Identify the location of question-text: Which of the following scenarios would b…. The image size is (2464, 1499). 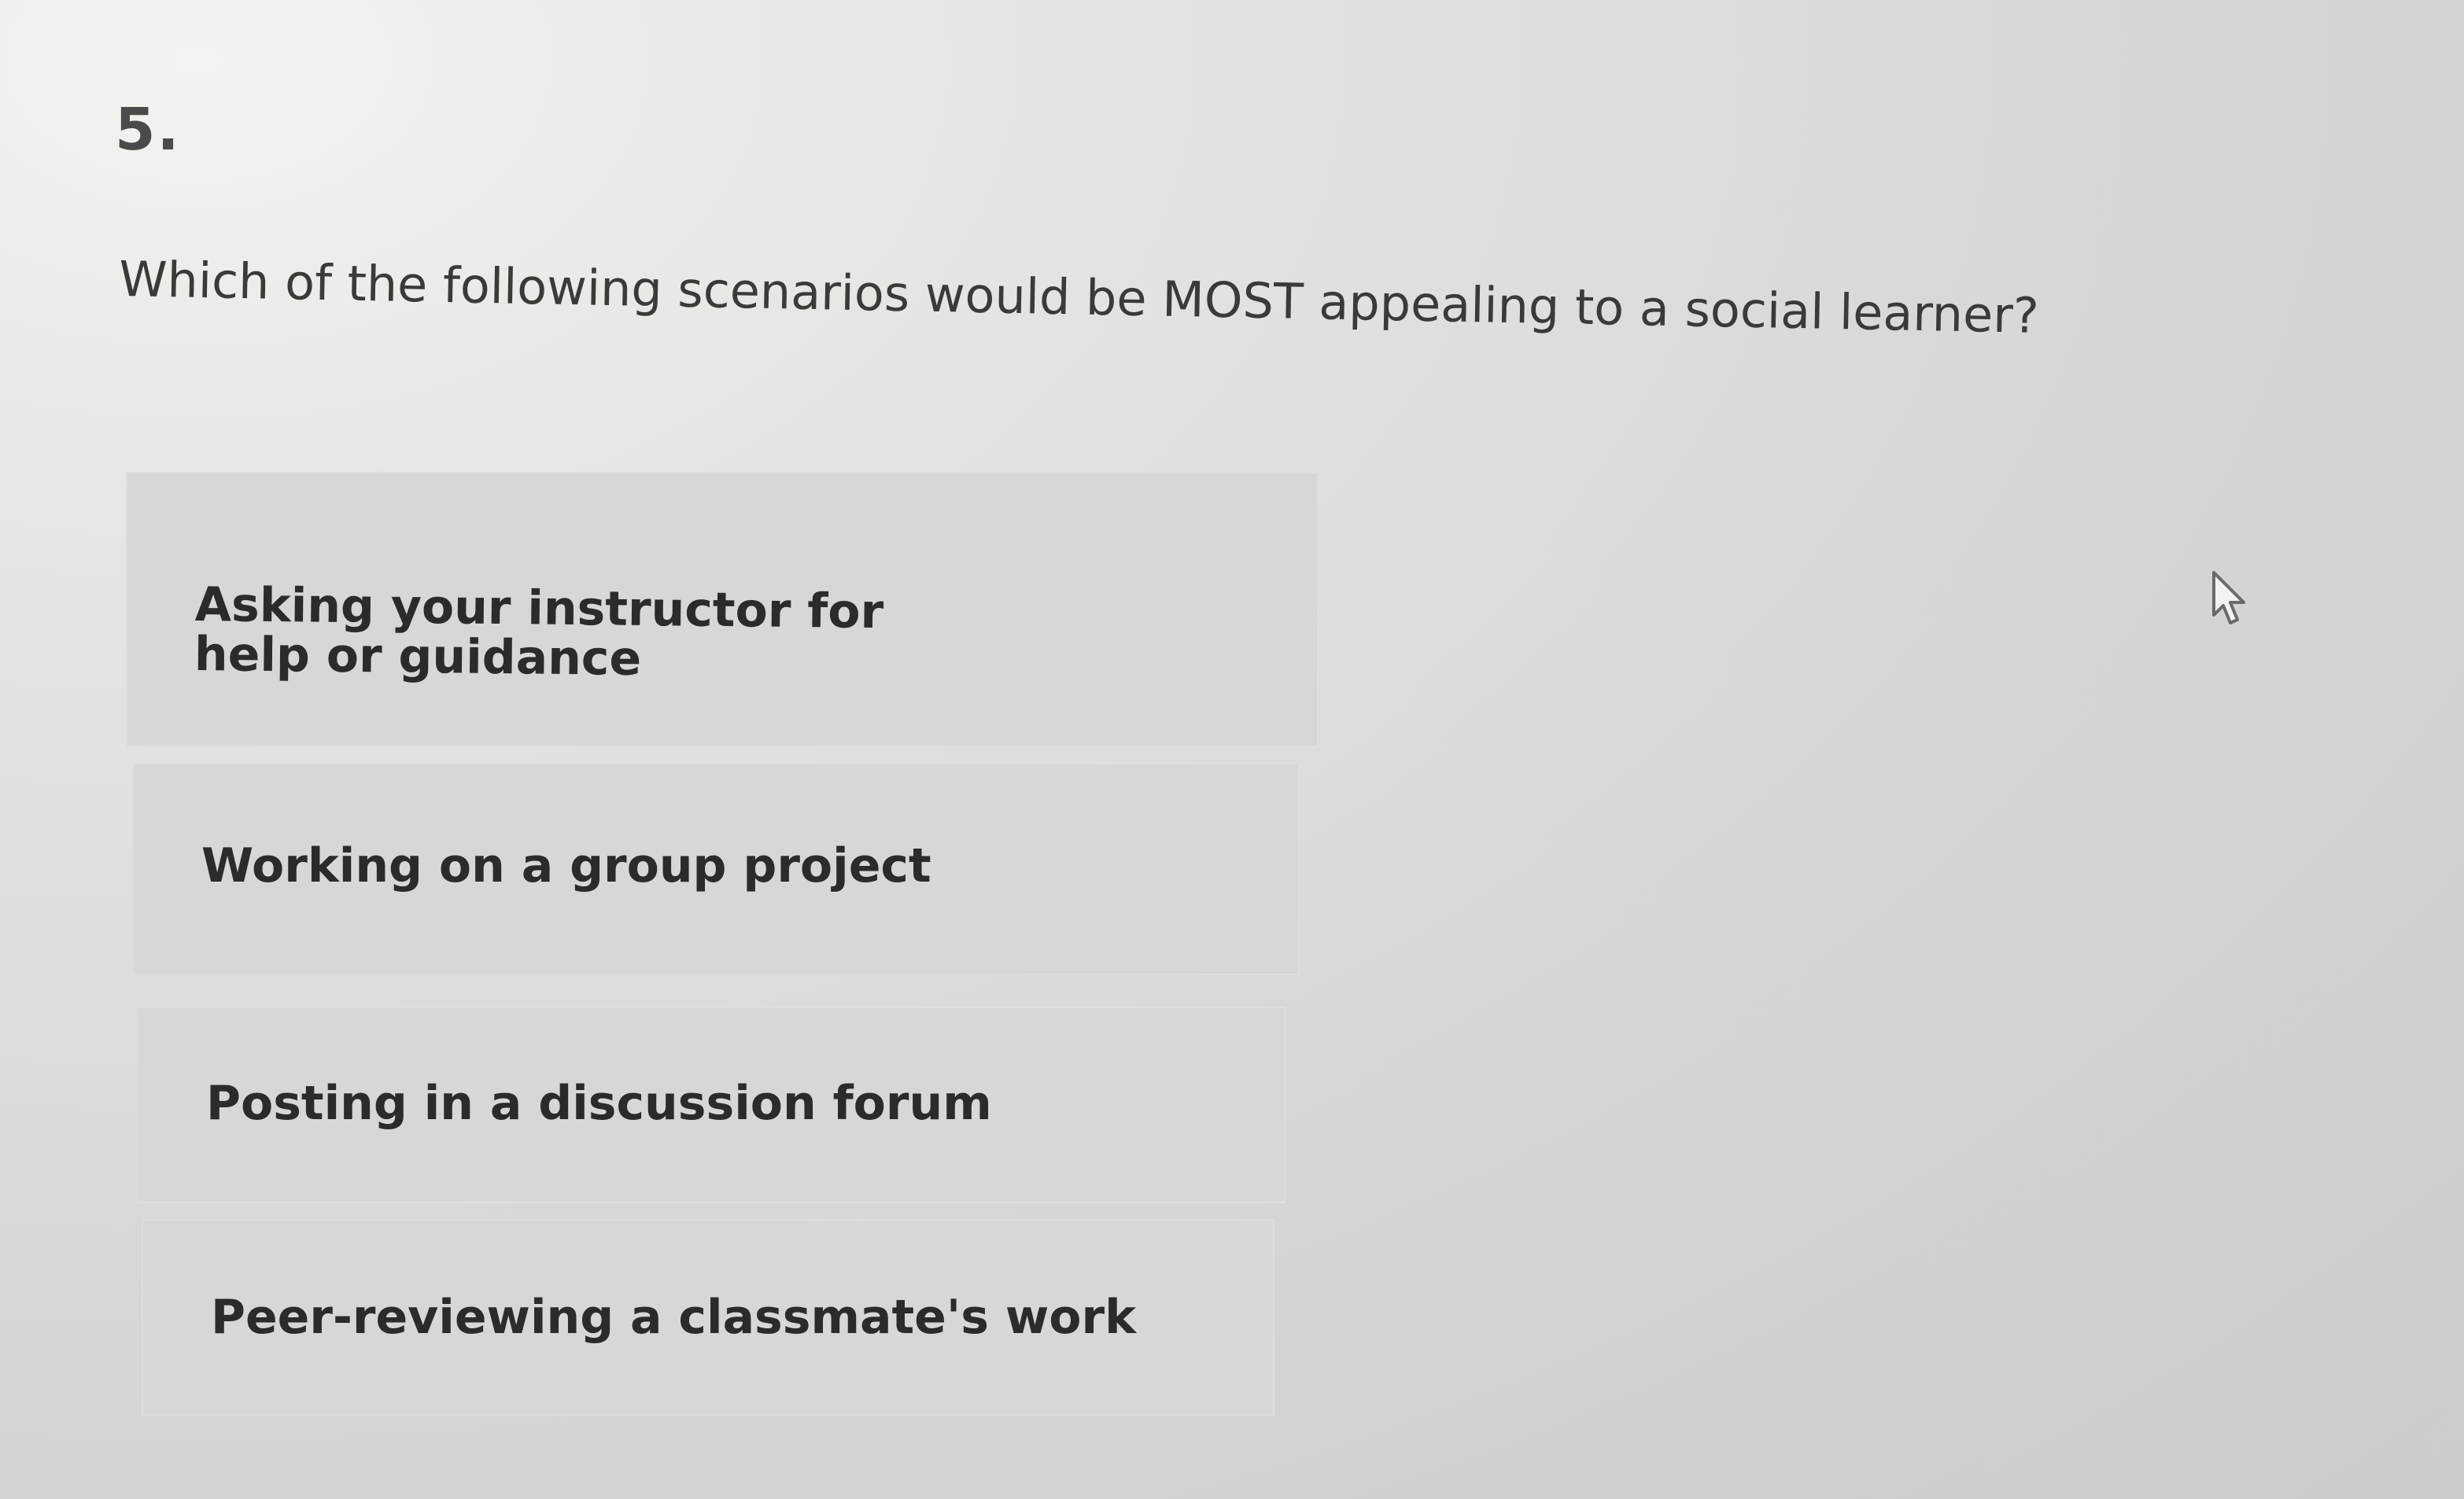
(1079, 297).